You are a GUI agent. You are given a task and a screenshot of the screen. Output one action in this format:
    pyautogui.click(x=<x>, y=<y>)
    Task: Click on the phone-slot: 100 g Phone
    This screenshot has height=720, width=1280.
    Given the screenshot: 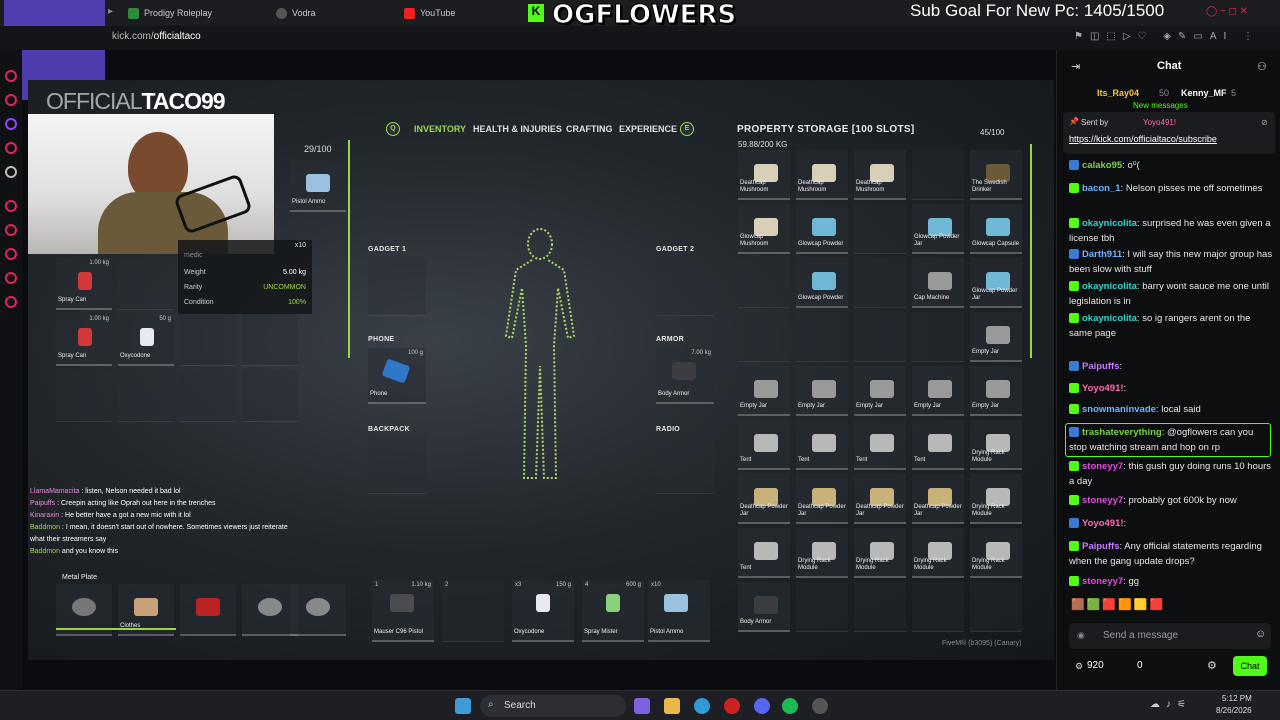 What is the action you would take?
    pyautogui.click(x=397, y=376)
    